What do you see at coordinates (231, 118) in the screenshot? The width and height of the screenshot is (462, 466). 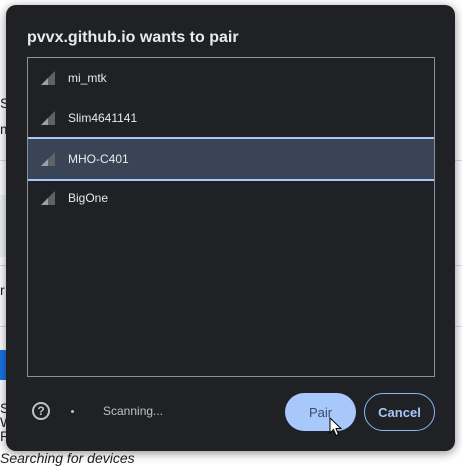 I see `device-item-slim4641141: Slim4641141` at bounding box center [231, 118].